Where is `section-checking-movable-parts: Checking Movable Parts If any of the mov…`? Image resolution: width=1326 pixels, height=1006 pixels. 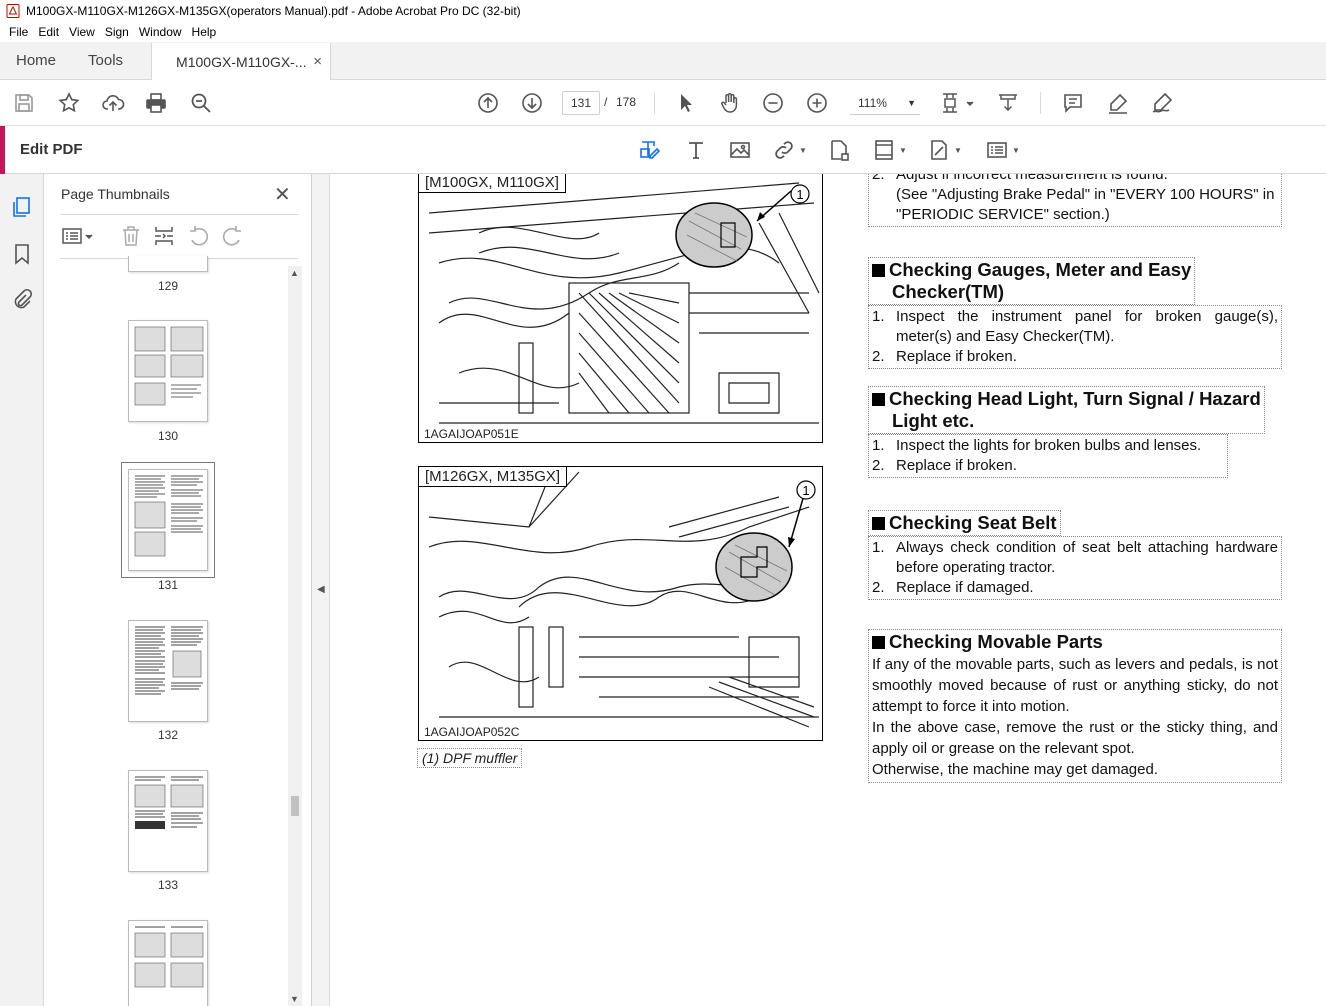 section-checking-movable-parts: Checking Movable Parts If any of the mov… is located at coordinates (1075, 706).